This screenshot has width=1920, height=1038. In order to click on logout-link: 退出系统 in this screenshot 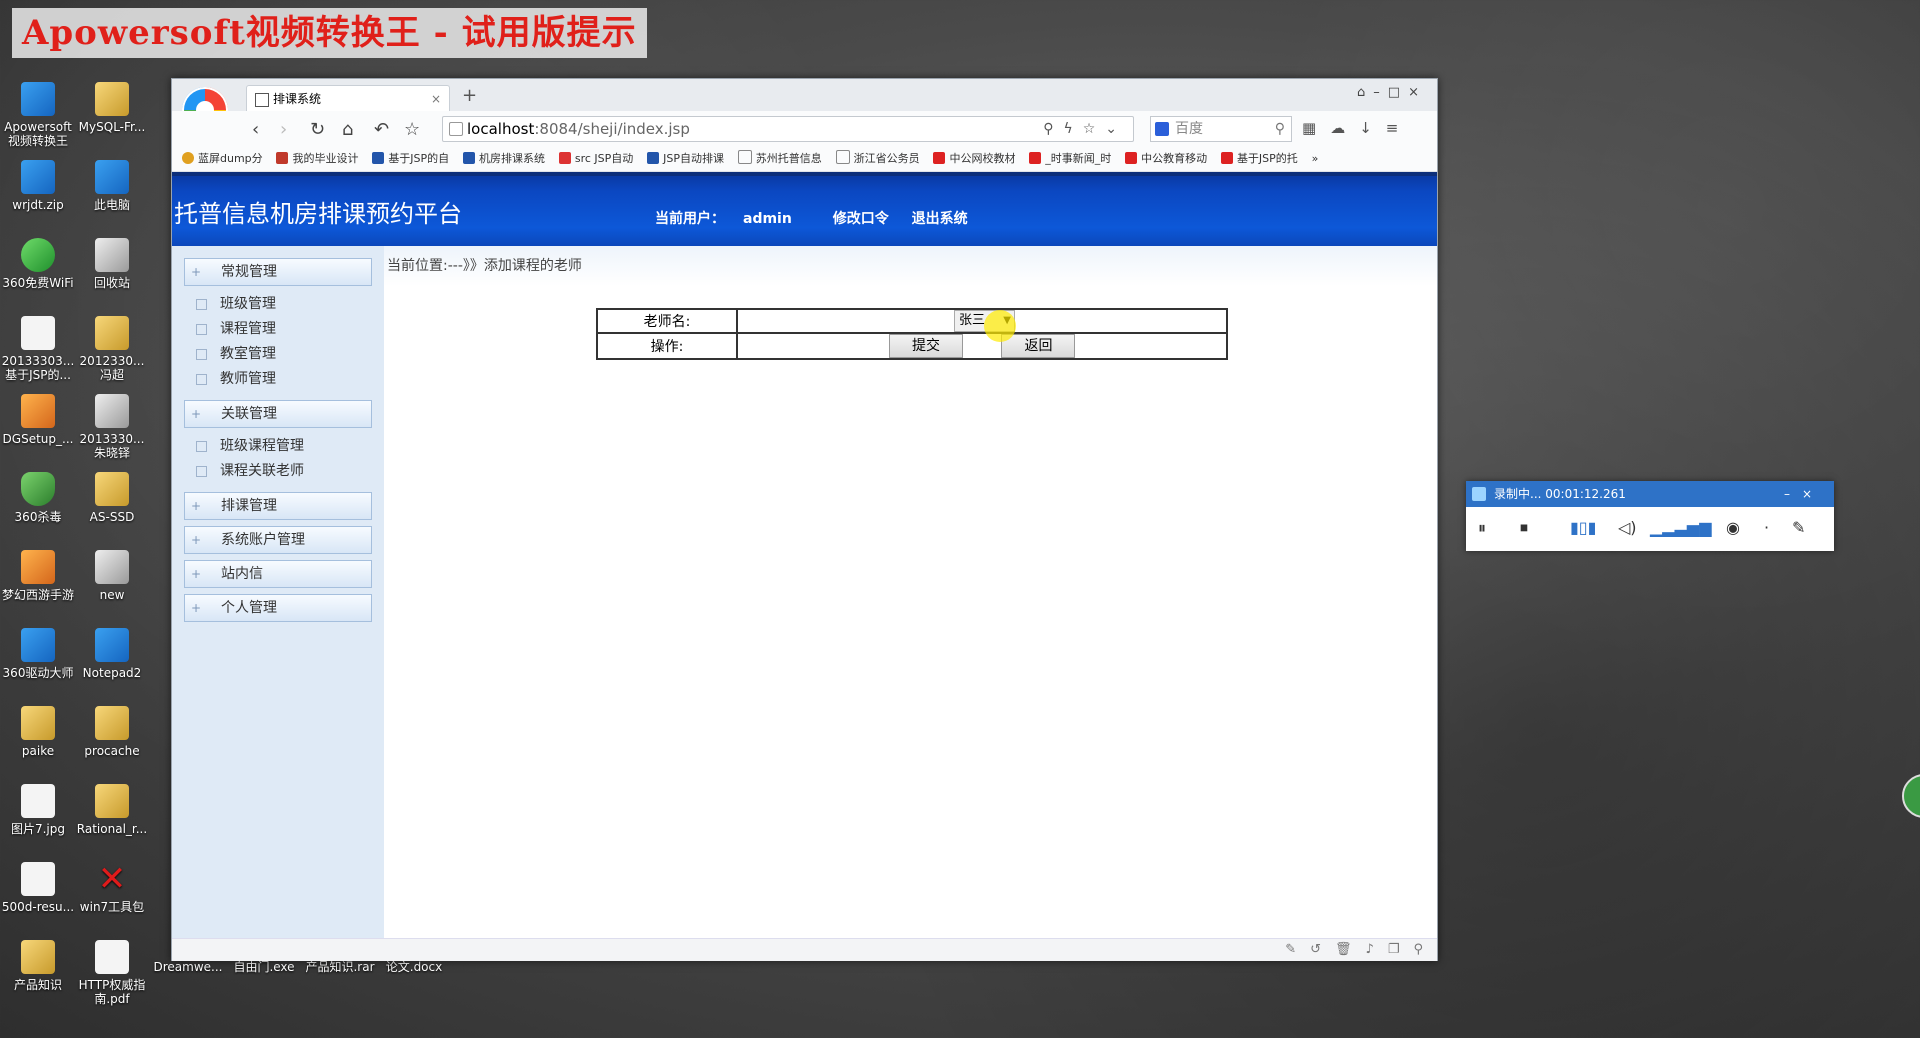, I will do `click(940, 219)`.